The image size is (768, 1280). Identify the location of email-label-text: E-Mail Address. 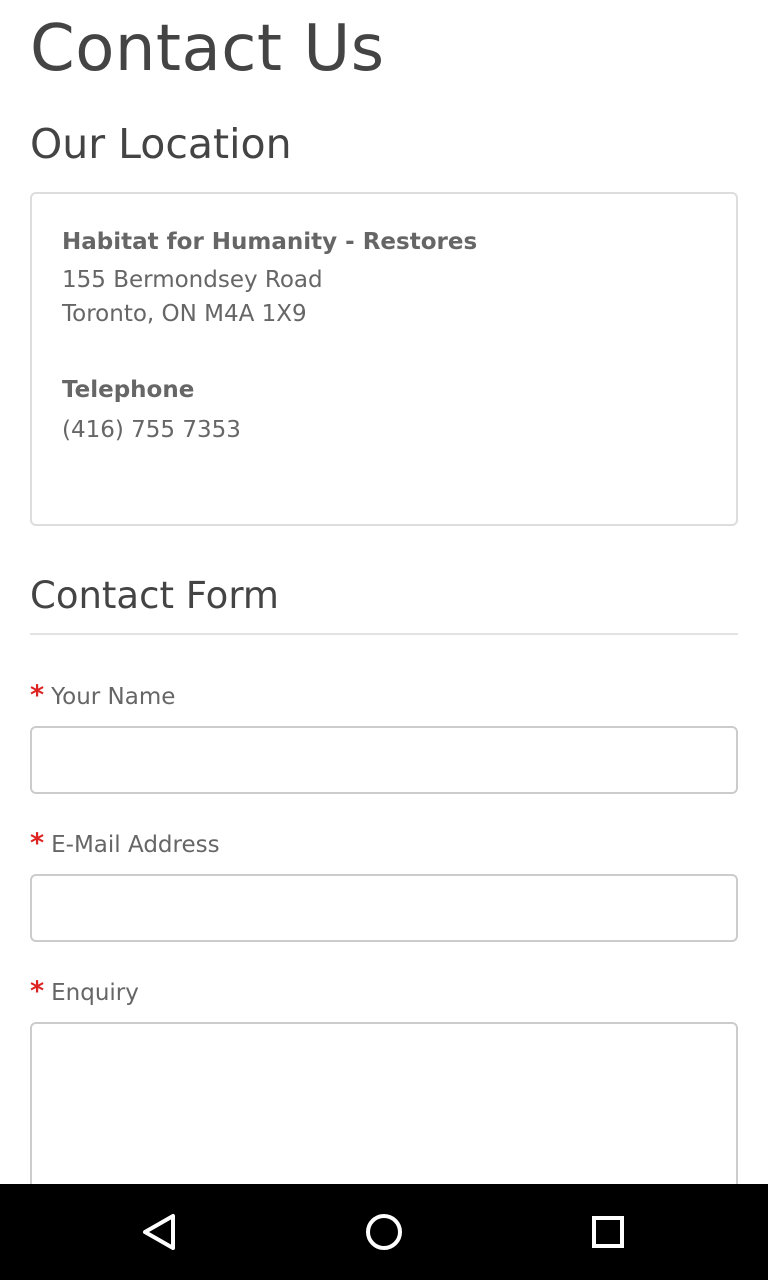
(135, 845).